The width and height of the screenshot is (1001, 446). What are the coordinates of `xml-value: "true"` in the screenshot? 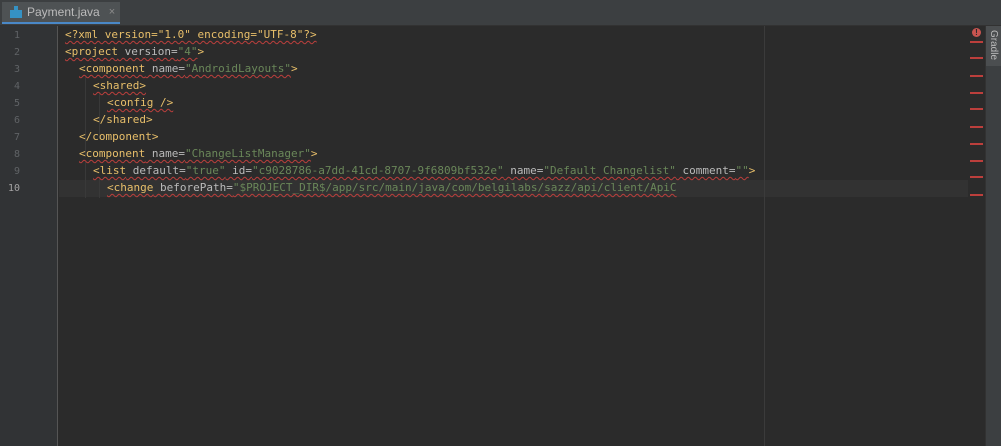 It's located at (205, 170).